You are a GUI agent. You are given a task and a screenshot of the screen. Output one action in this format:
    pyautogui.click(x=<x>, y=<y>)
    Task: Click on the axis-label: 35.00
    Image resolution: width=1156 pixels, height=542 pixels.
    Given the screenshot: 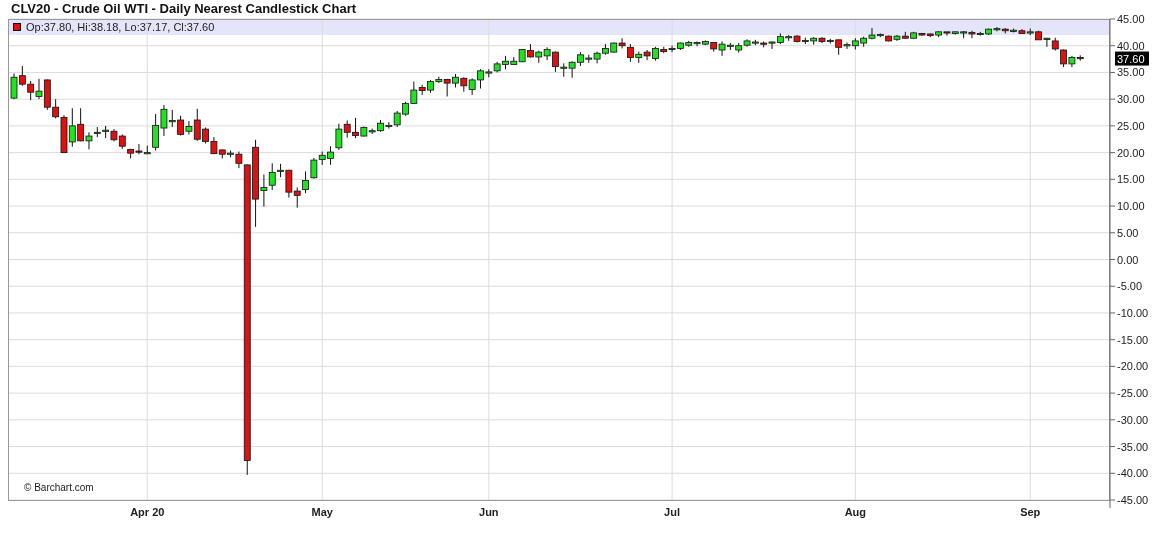 What is the action you would take?
    pyautogui.click(x=1131, y=72)
    